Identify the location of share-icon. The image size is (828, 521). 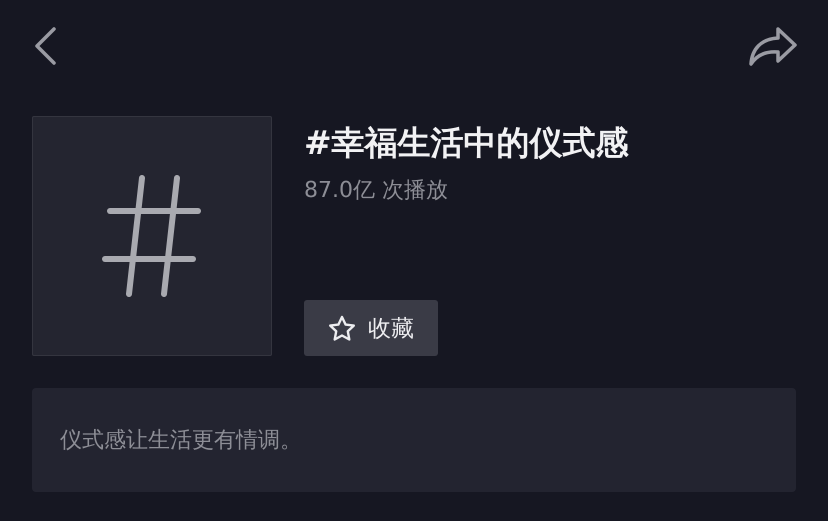
(773, 46).